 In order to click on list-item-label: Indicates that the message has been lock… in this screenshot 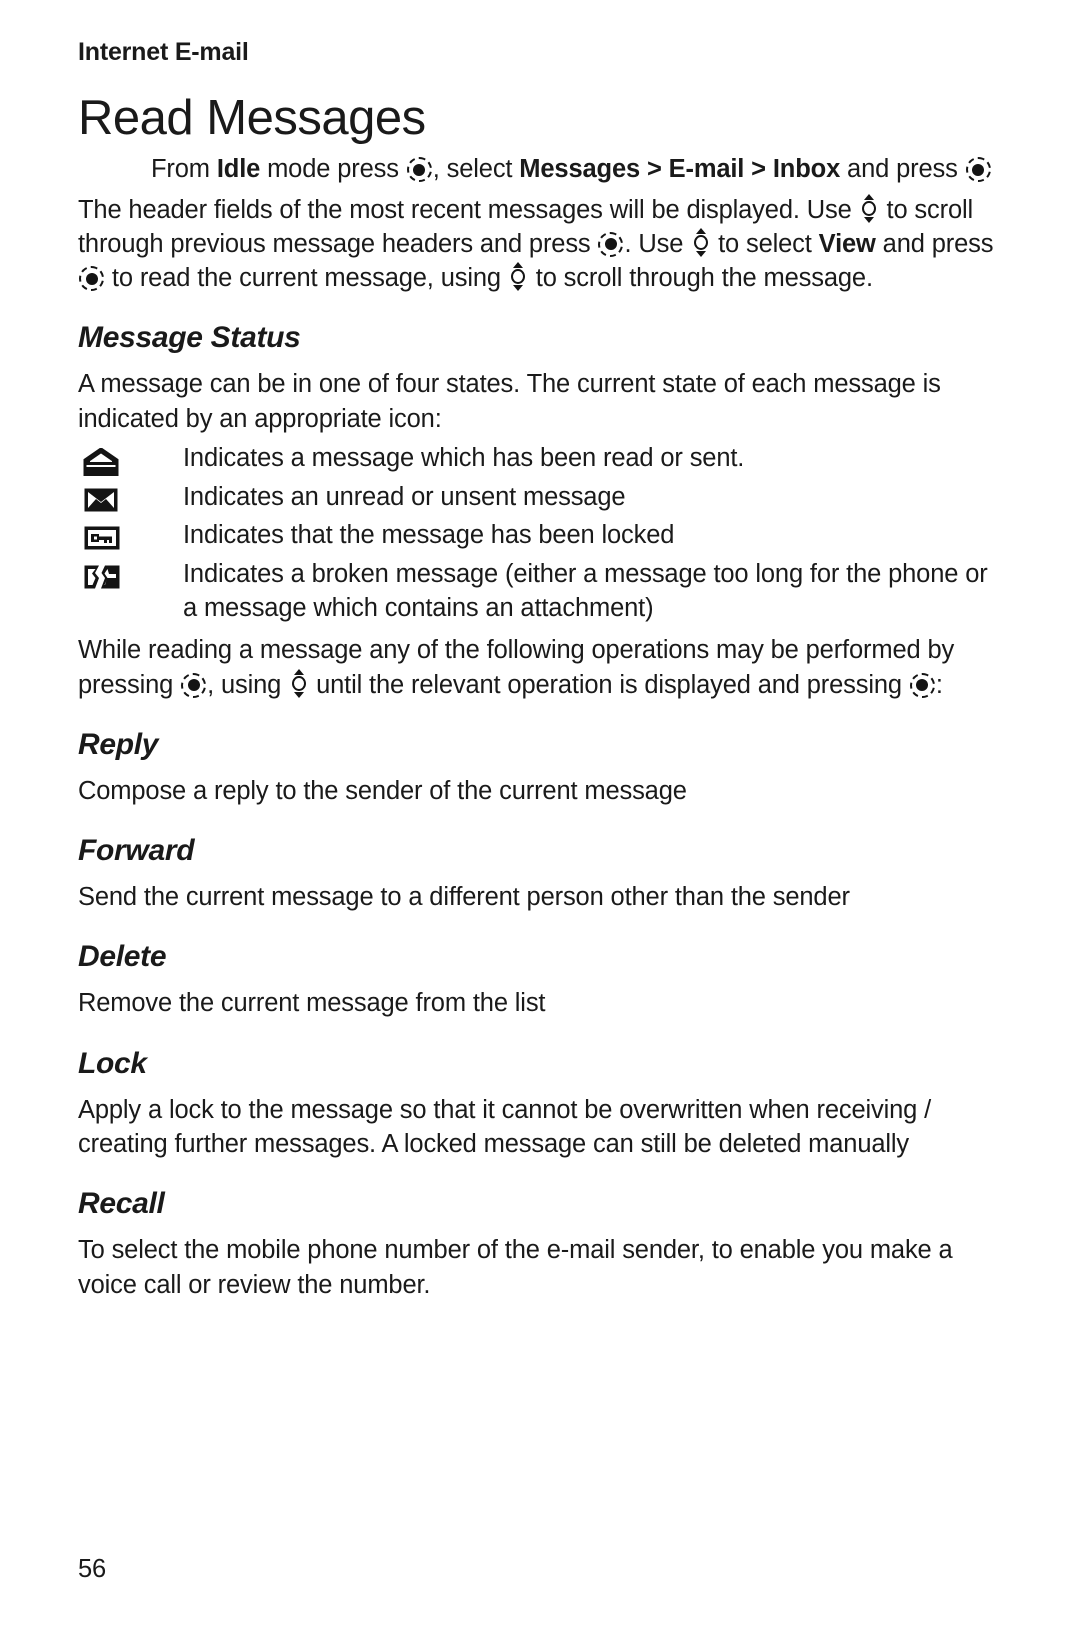, I will do `click(429, 535)`.